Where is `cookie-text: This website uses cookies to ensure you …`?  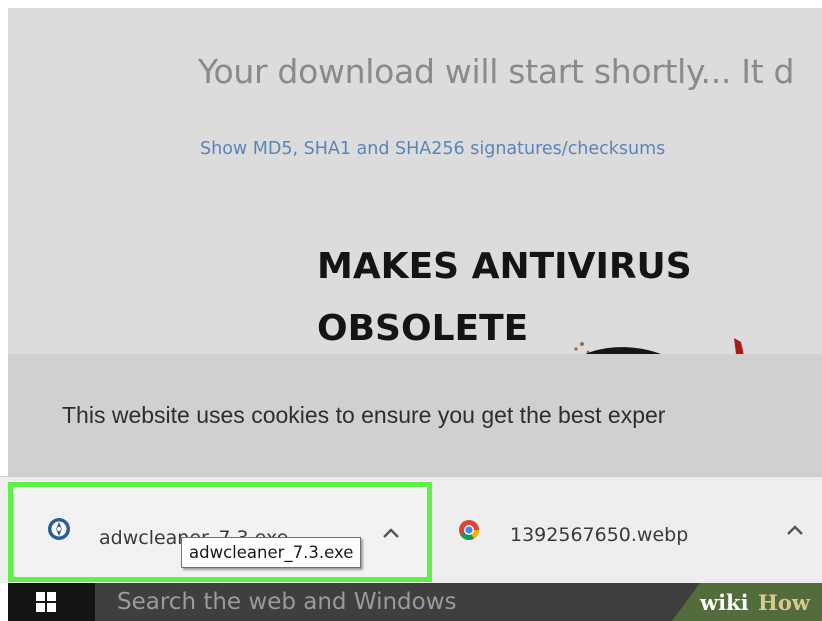
cookie-text: This website uses cookies to ensure you … is located at coordinates (364, 415).